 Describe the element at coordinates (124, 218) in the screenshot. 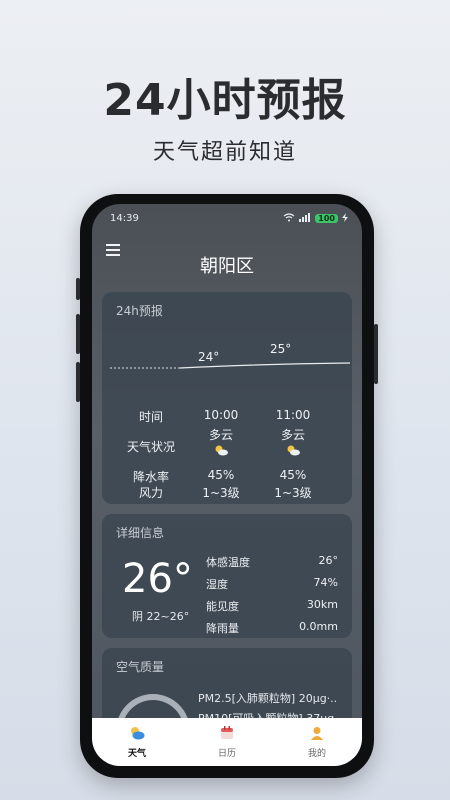

I see `status-time: 14:39` at that location.